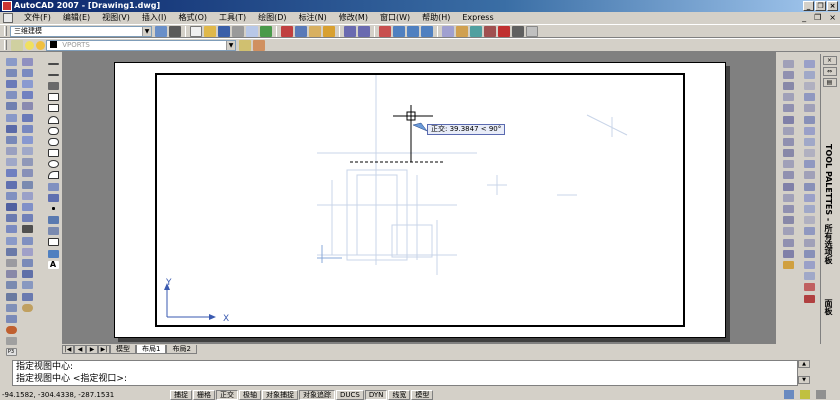 The height and width of the screenshot is (400, 840). What do you see at coordinates (427, 31) in the screenshot?
I see `zoom-previous-icon` at bounding box center [427, 31].